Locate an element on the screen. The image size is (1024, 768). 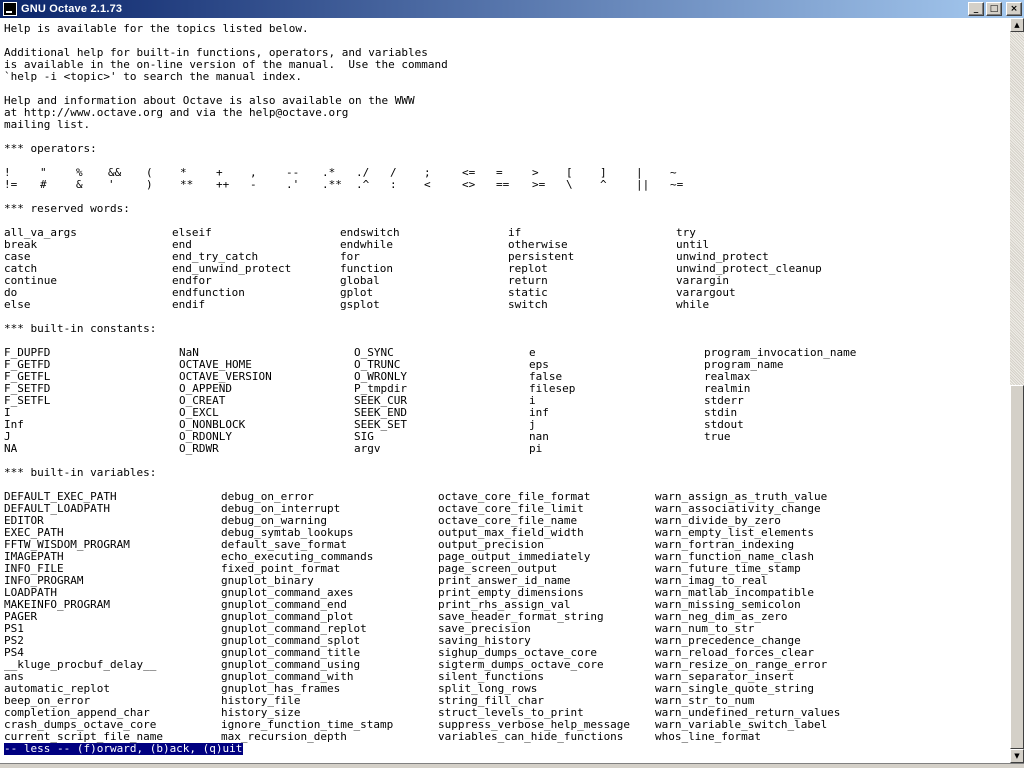
table-cell: < is located at coordinates (427, 184).